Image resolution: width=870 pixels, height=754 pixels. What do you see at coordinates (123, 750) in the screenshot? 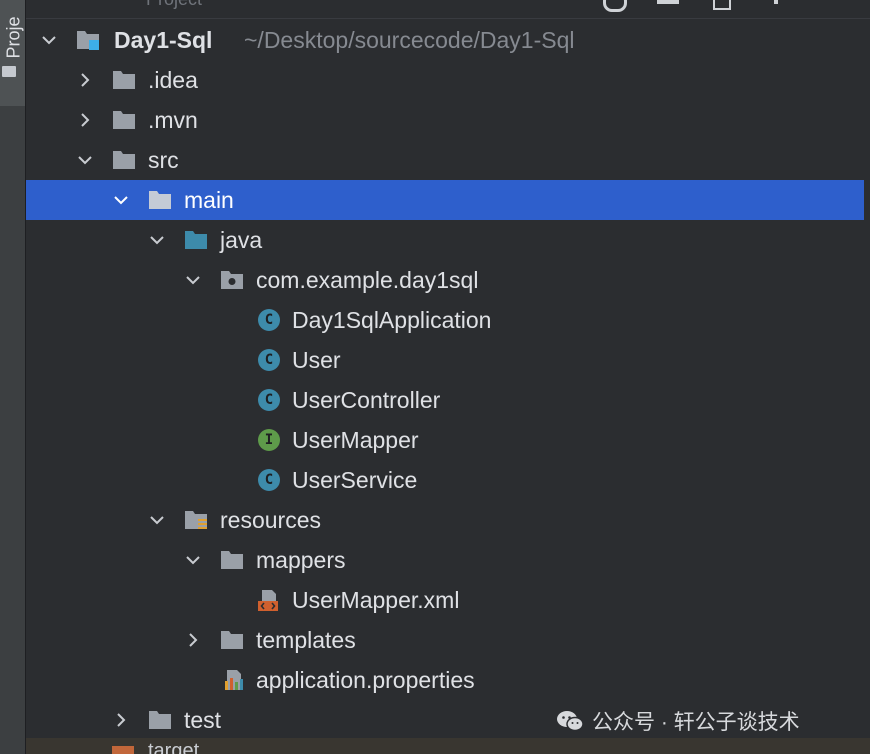
I see `excluded-folder-icon` at bounding box center [123, 750].